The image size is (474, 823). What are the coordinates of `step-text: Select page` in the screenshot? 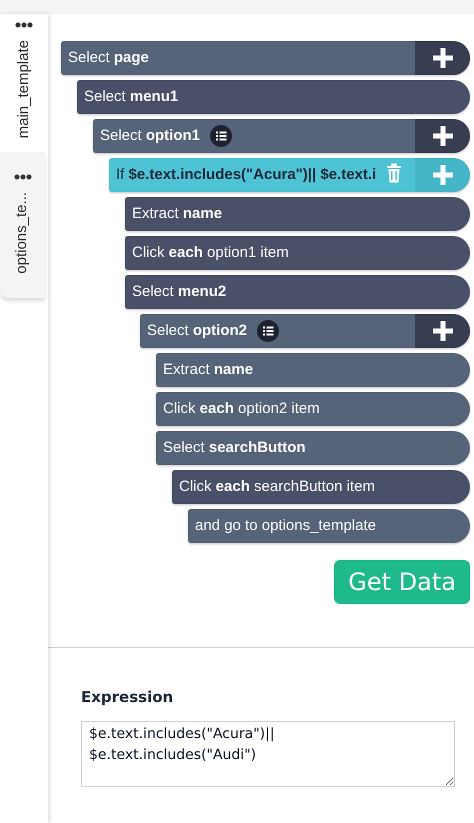 It's located at (108, 58).